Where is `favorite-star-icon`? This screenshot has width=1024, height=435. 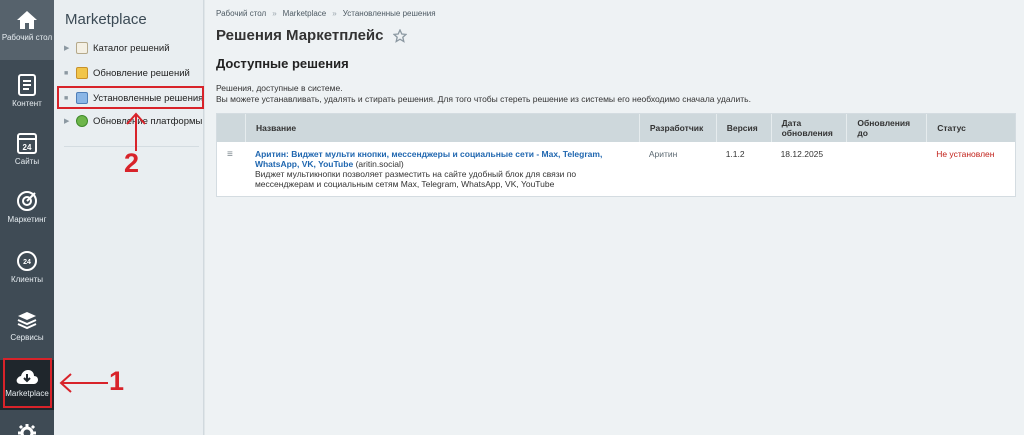 favorite-star-icon is located at coordinates (400, 36).